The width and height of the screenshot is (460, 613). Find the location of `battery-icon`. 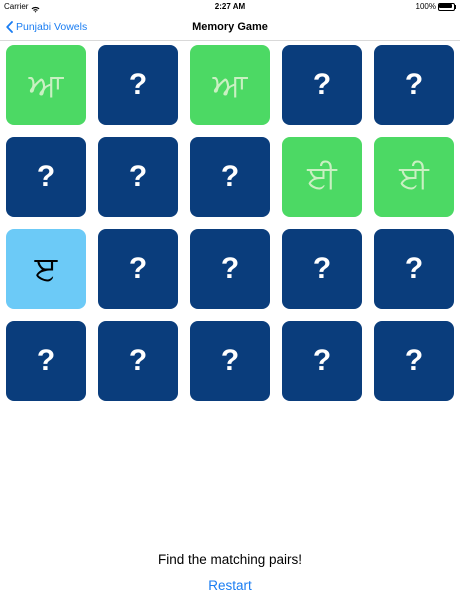

battery-icon is located at coordinates (447, 7).